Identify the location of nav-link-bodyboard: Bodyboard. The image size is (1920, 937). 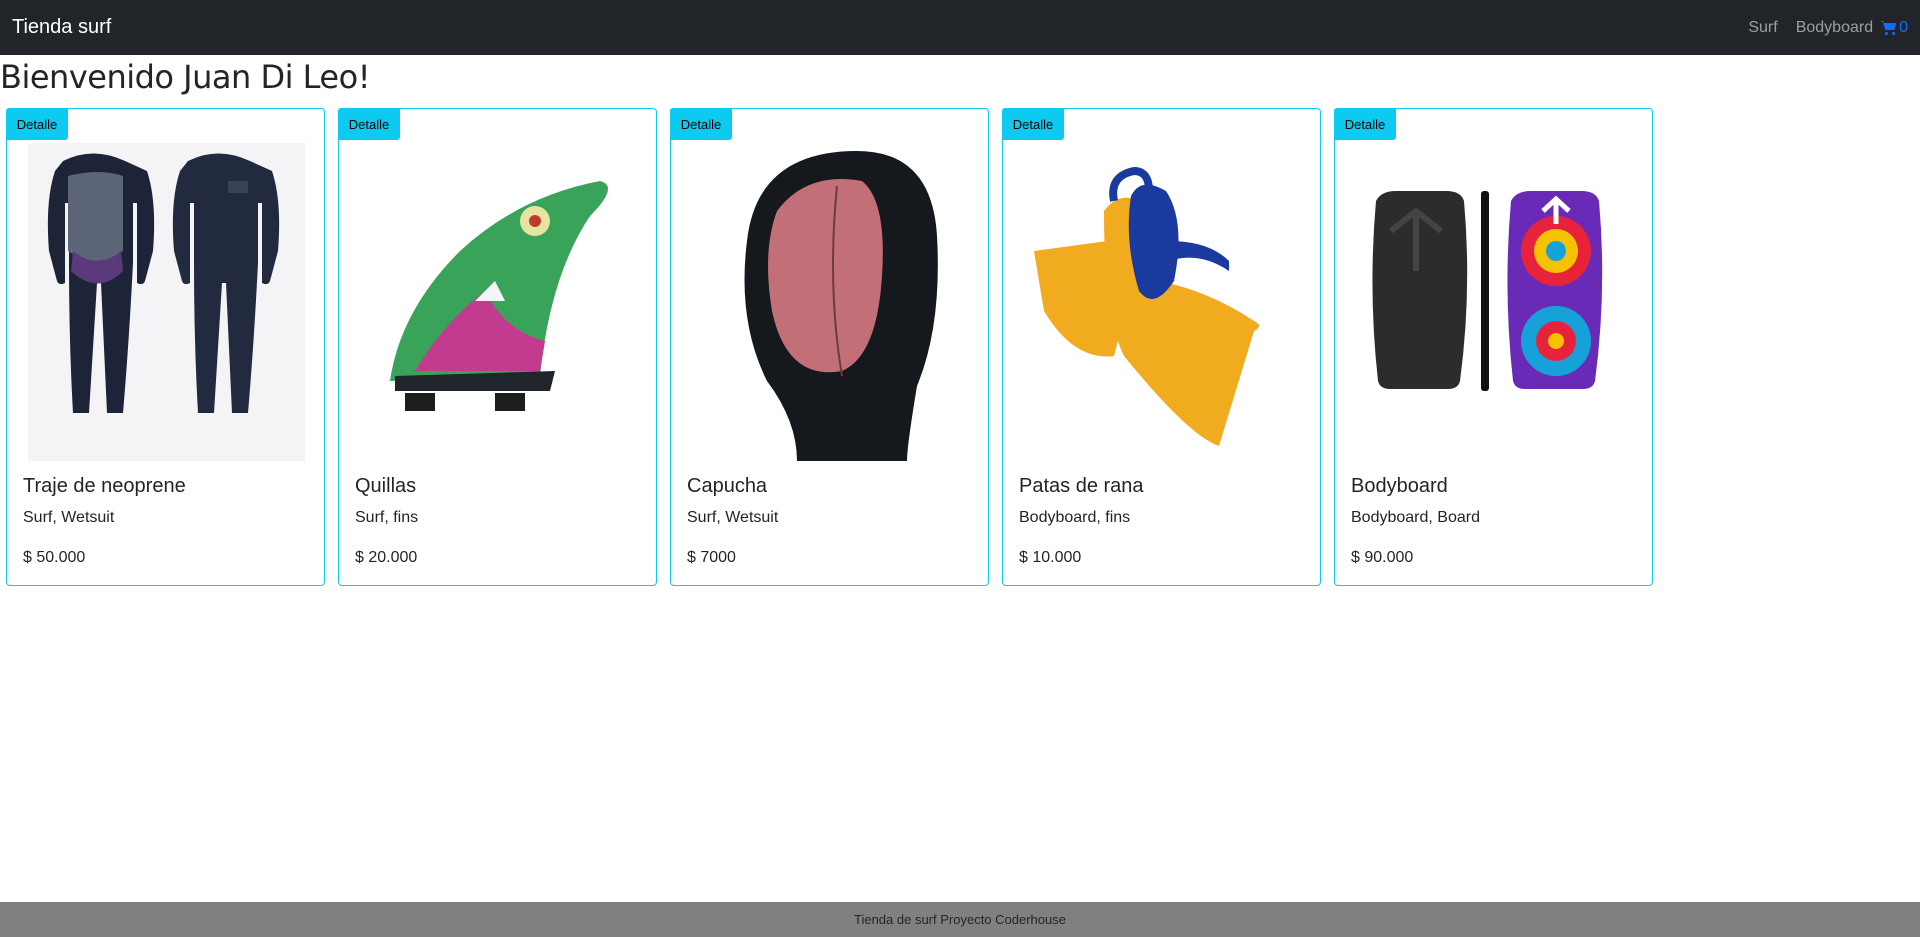
(1834, 28).